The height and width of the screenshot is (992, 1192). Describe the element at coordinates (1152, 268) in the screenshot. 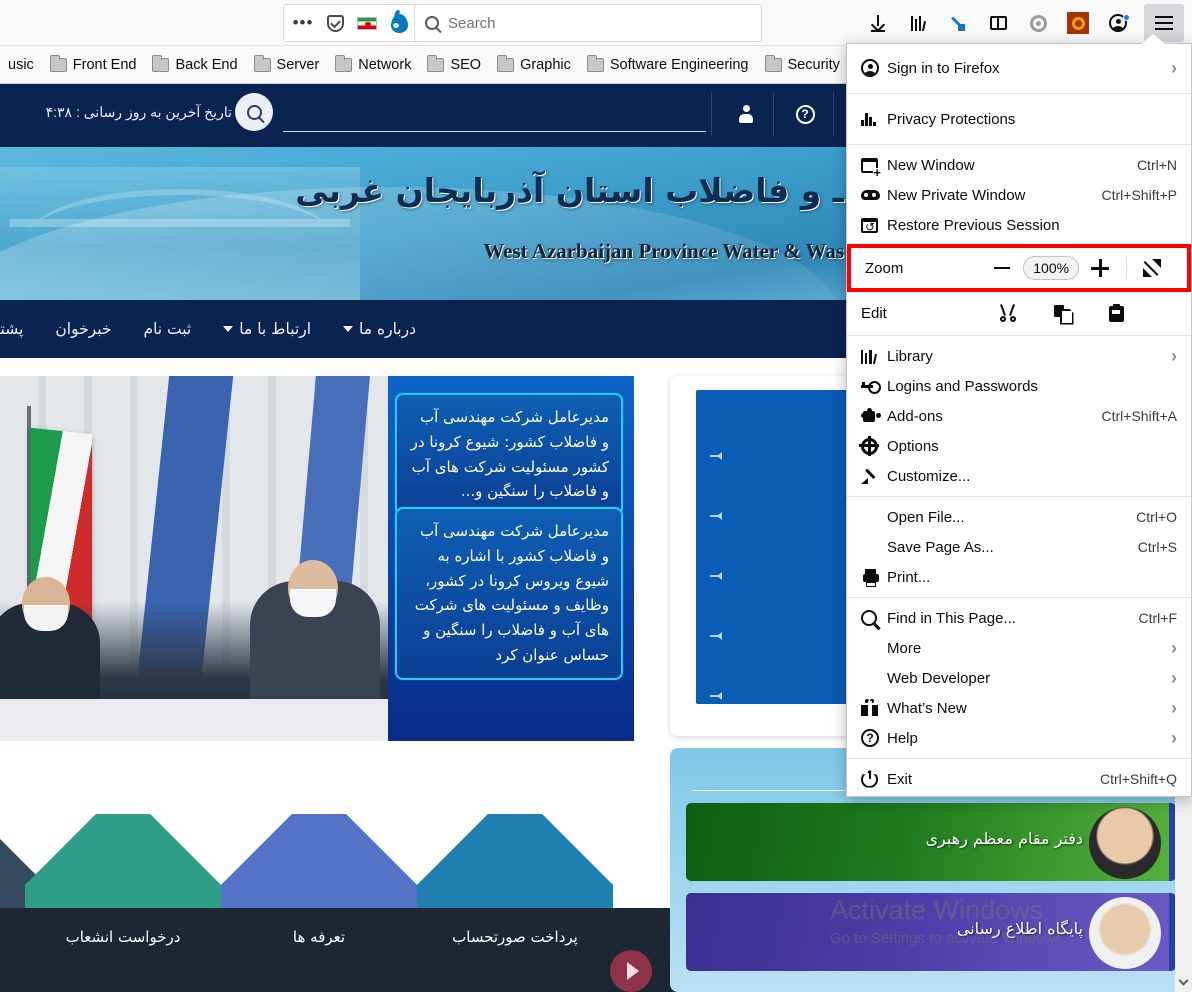

I see `fullscreen-button` at that location.